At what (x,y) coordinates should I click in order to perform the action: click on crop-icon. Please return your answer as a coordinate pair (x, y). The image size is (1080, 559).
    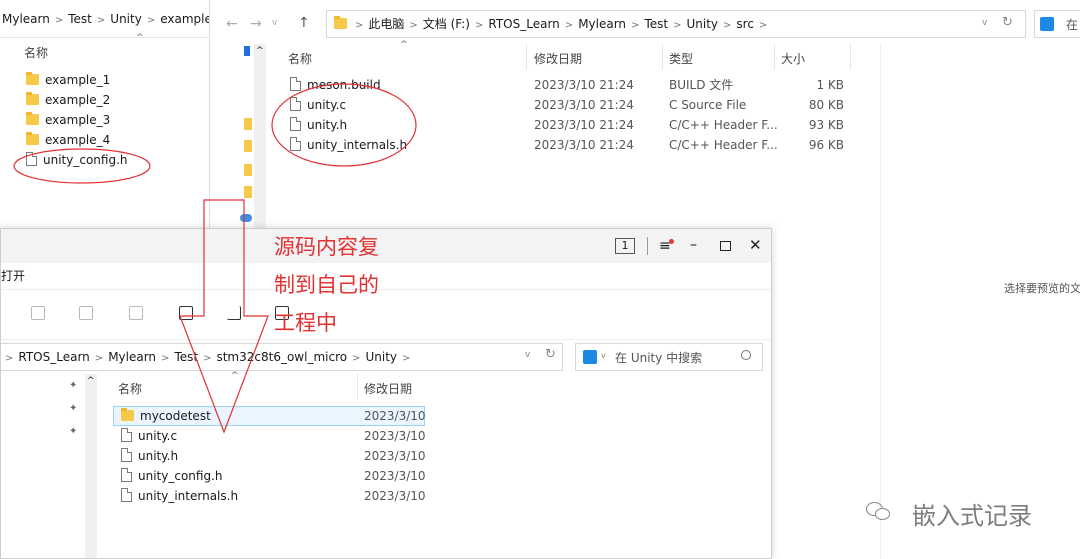
    Looking at the image, I should click on (234, 313).